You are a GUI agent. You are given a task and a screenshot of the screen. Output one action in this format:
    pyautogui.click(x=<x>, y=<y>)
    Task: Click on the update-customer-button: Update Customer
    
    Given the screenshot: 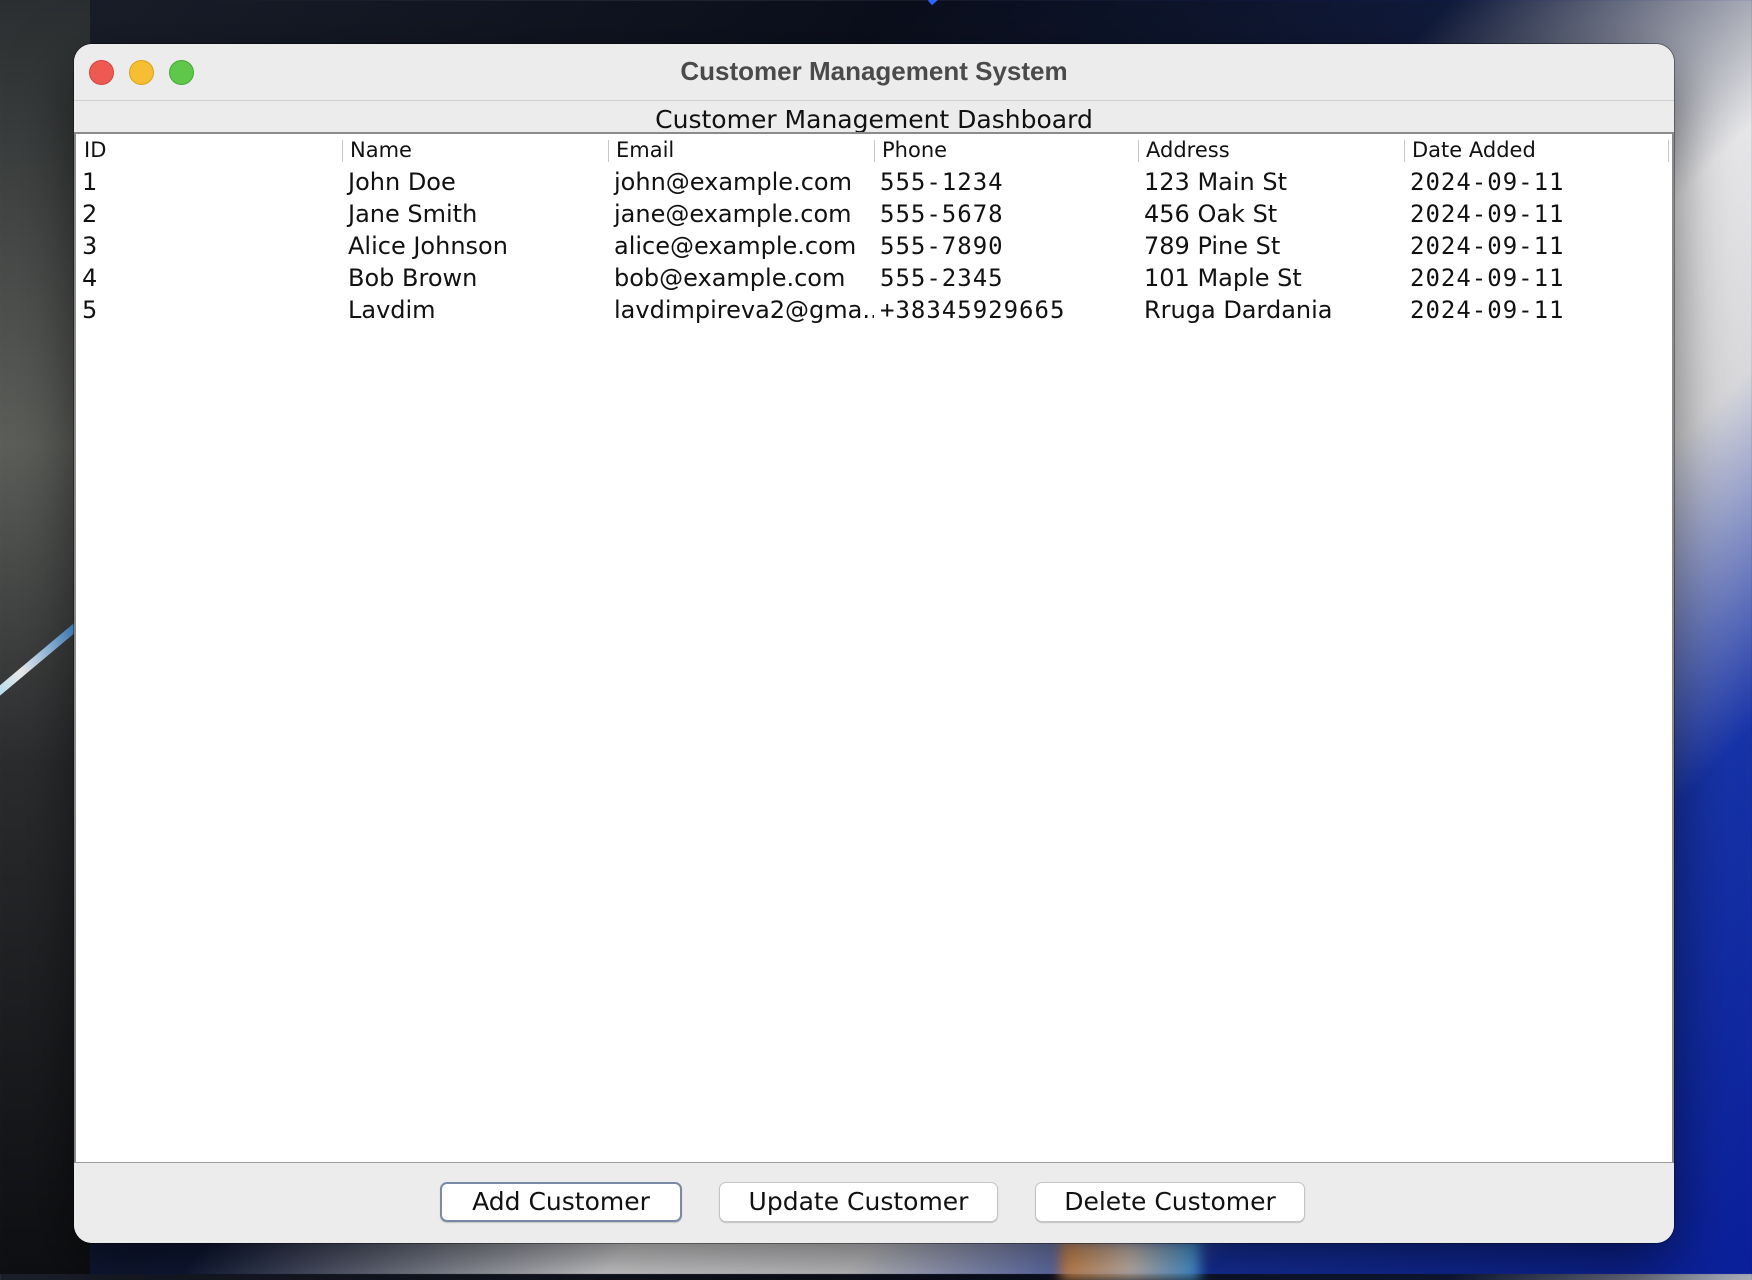 What is the action you would take?
    pyautogui.click(x=858, y=1202)
    